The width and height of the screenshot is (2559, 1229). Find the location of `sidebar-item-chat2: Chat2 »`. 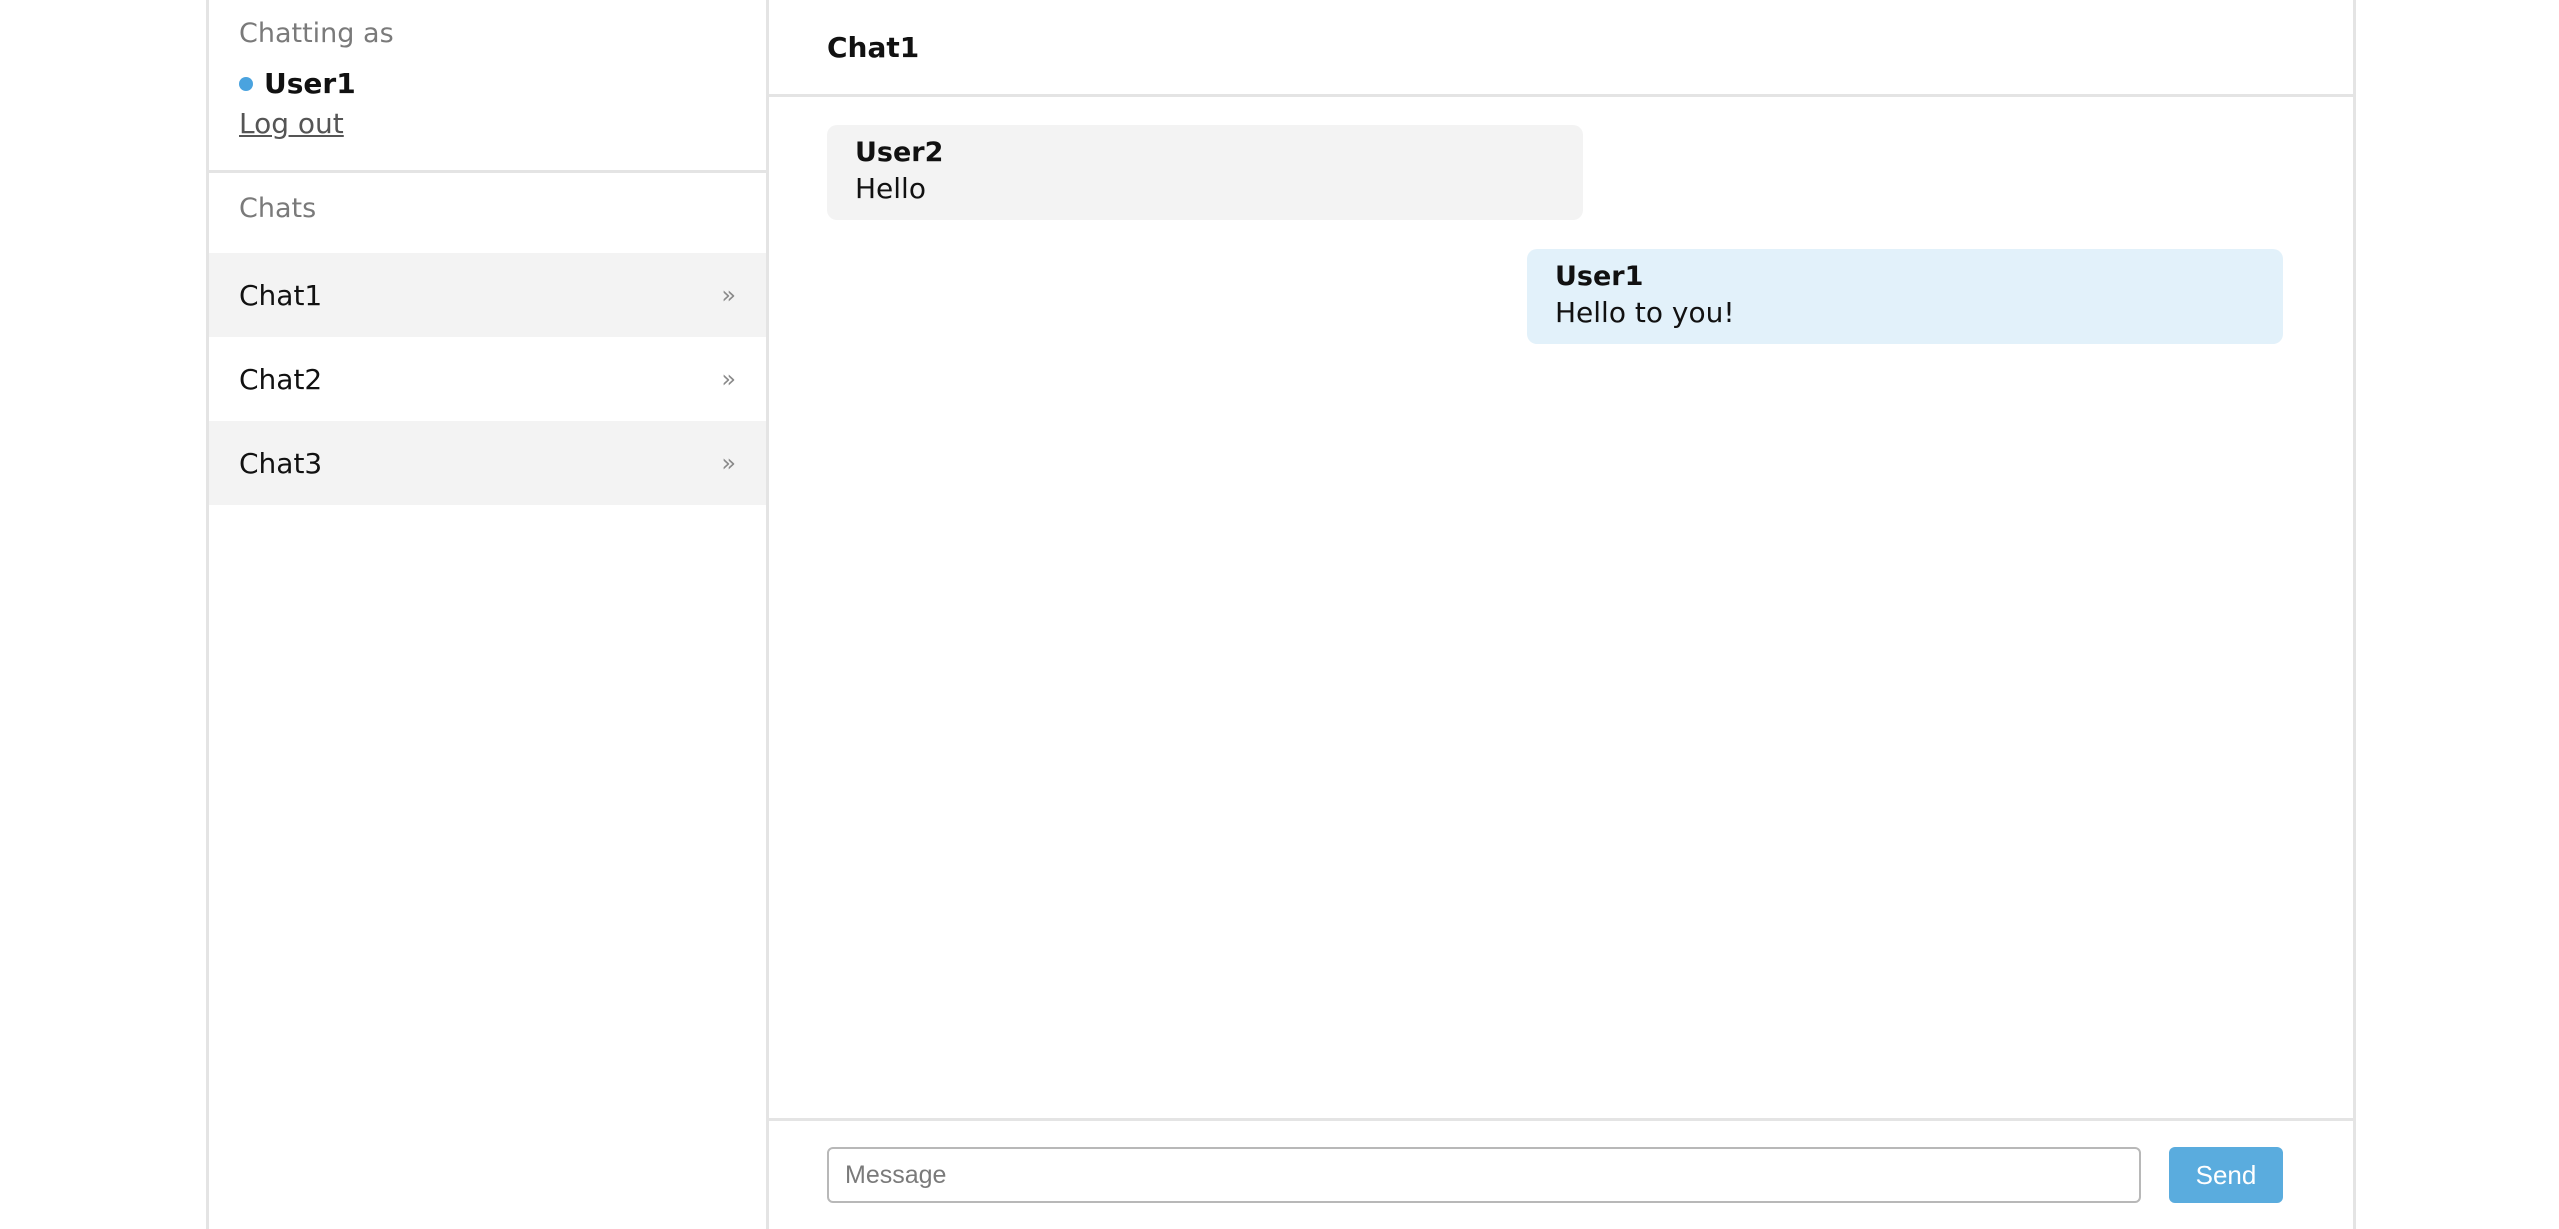

sidebar-item-chat2: Chat2 » is located at coordinates (487, 379).